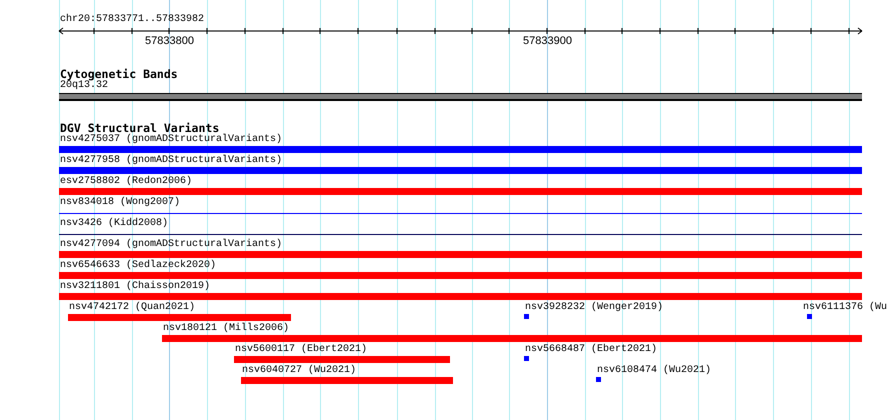 The width and height of the screenshot is (890, 420). What do you see at coordinates (138, 265) in the screenshot?
I see `feature-label: nsv6546633 (Sedlazeck2020)` at bounding box center [138, 265].